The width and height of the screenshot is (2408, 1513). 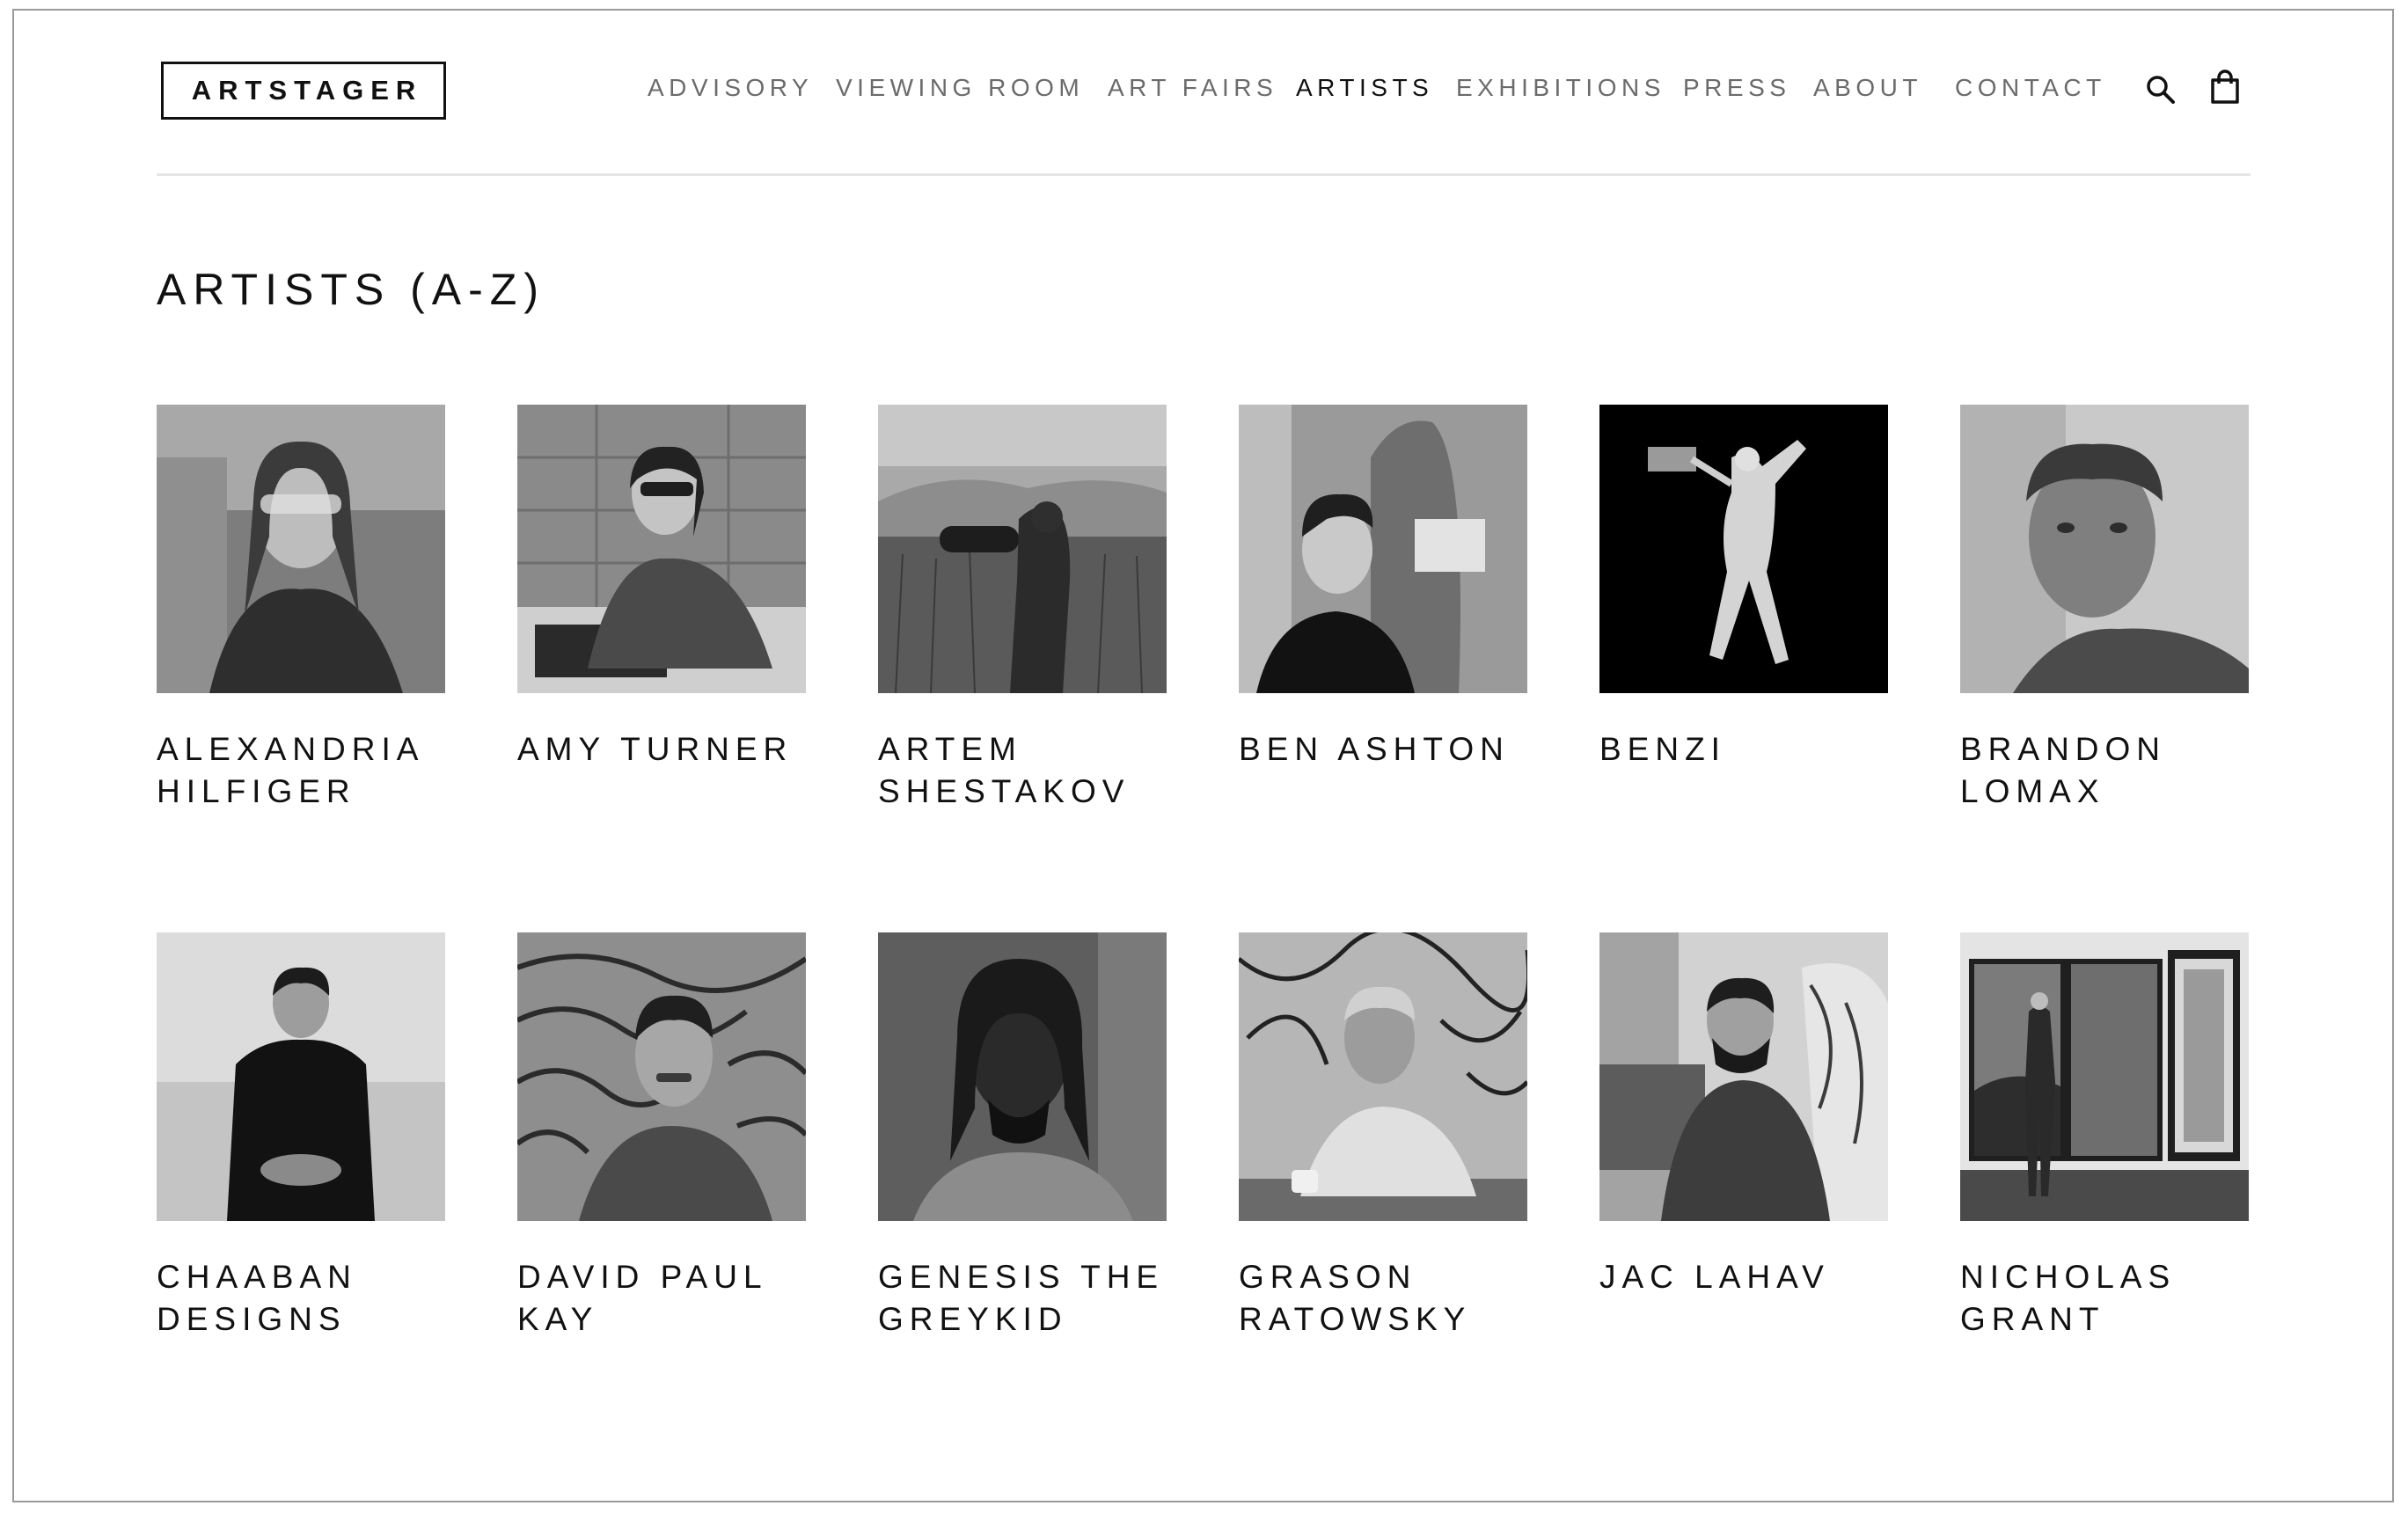 I want to click on search-icon, so click(x=2161, y=90).